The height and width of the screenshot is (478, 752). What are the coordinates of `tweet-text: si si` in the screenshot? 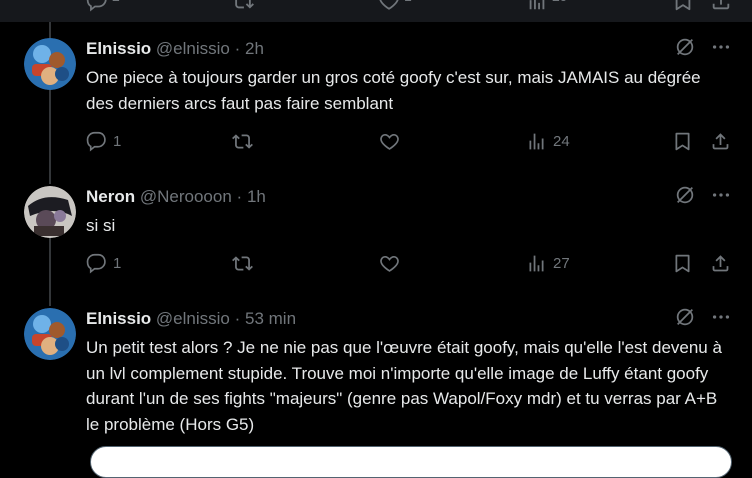 It's located at (101, 225).